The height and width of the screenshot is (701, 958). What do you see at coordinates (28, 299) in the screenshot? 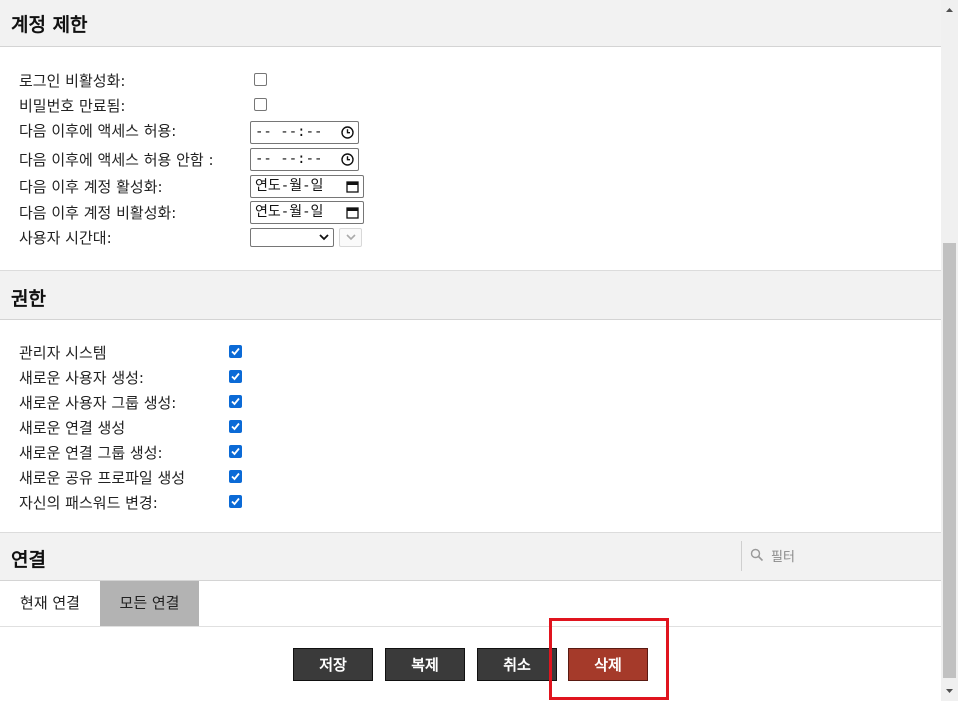
I see `section-title: 권한` at bounding box center [28, 299].